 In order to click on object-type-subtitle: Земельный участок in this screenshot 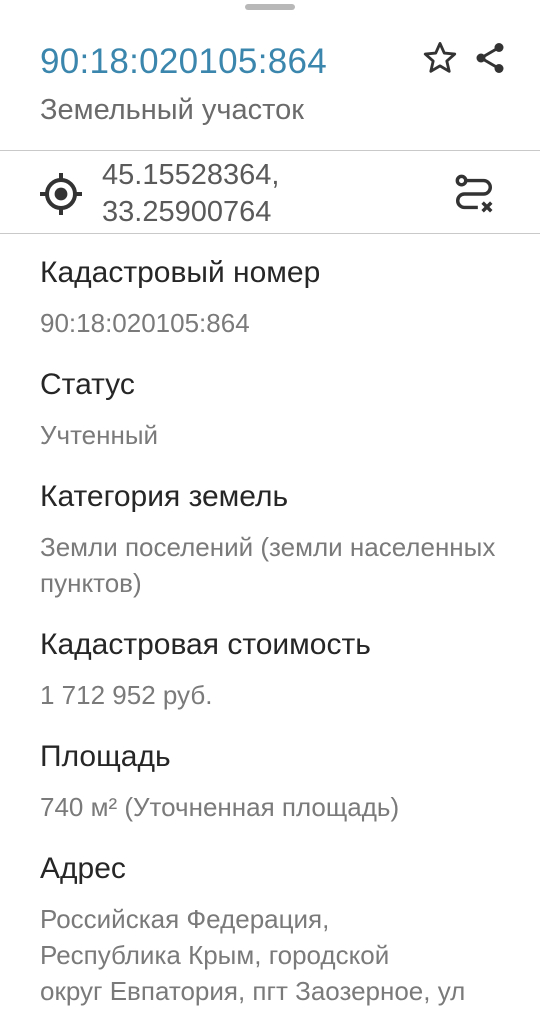, I will do `click(172, 110)`.